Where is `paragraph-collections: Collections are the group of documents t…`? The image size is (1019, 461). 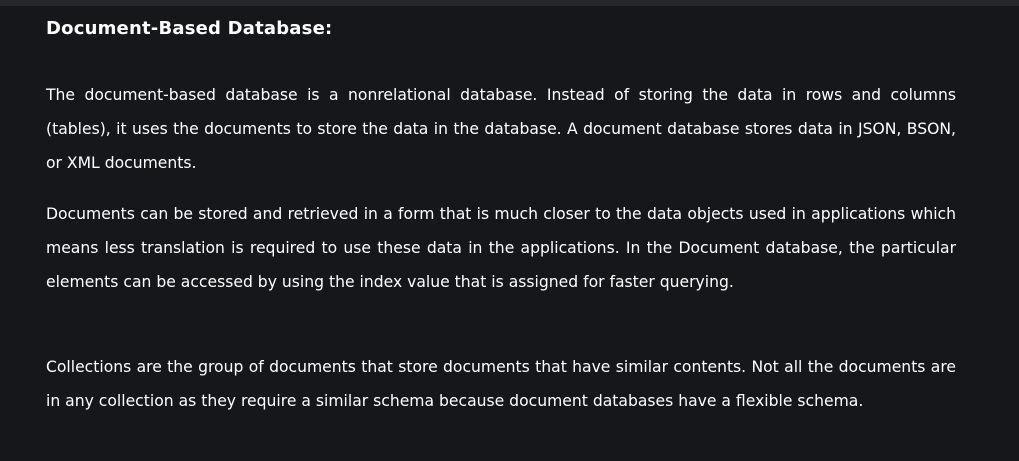 paragraph-collections: Collections are the group of documents t… is located at coordinates (501, 384).